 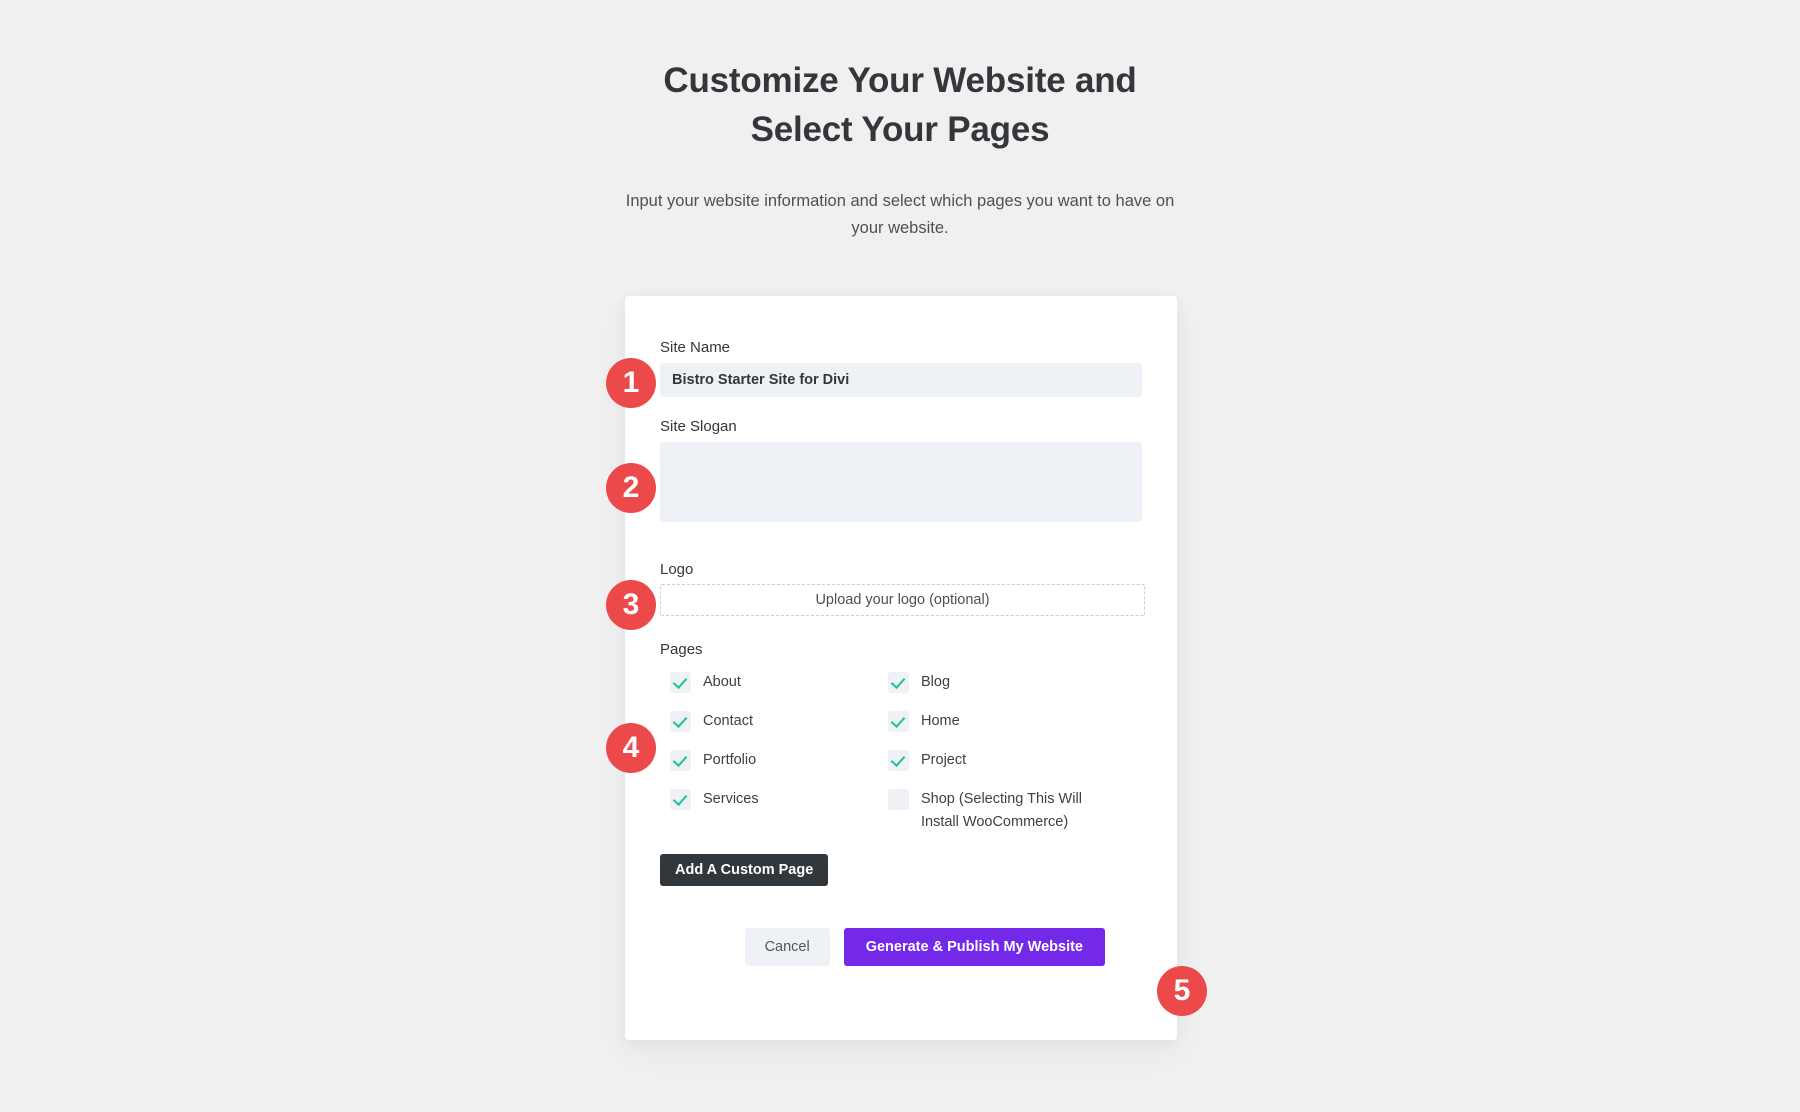 I want to click on add-custom-page-button: Add A Custom Page, so click(x=744, y=870).